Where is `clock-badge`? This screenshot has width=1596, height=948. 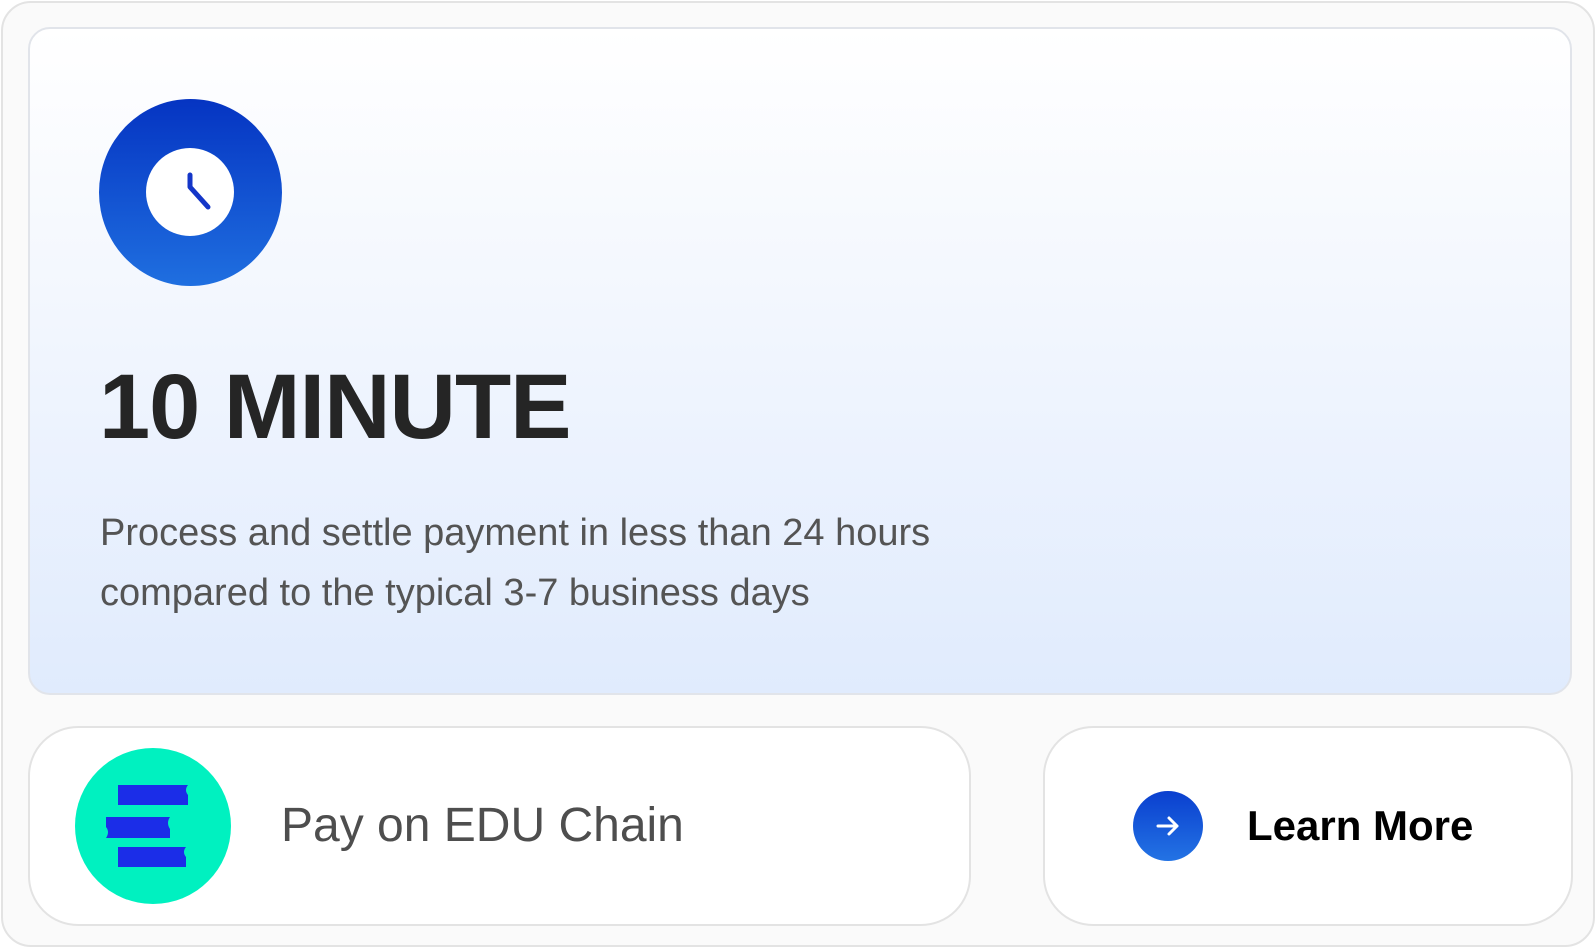 clock-badge is located at coordinates (190, 192).